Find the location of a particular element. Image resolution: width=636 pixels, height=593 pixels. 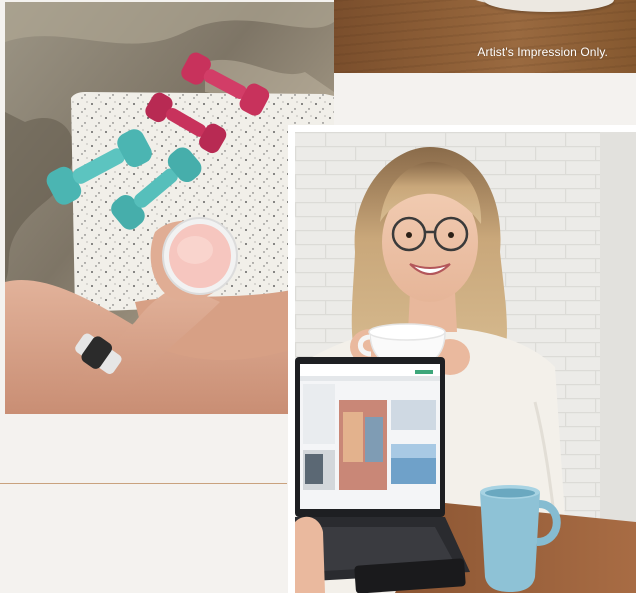

wood-table-photo: Artist's Impression Only. is located at coordinates (485, 36).